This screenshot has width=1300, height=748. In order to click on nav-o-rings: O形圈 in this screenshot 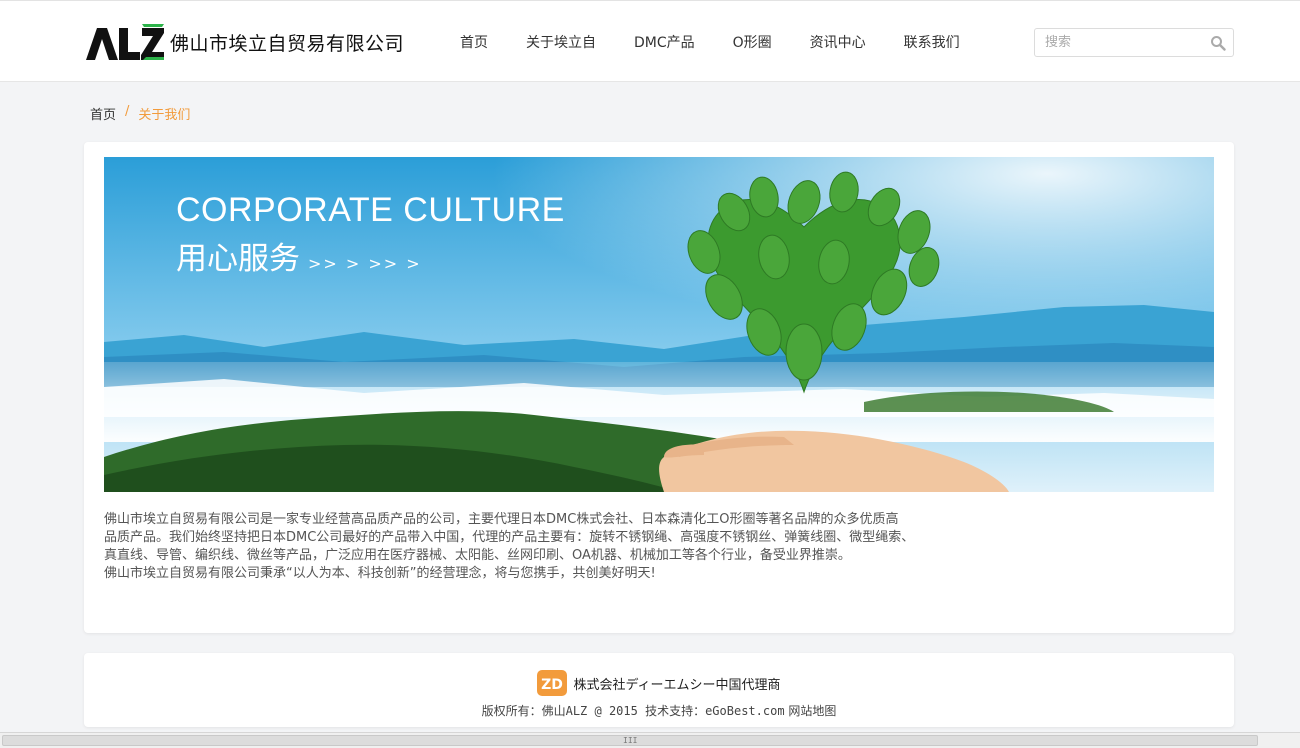, I will do `click(752, 42)`.